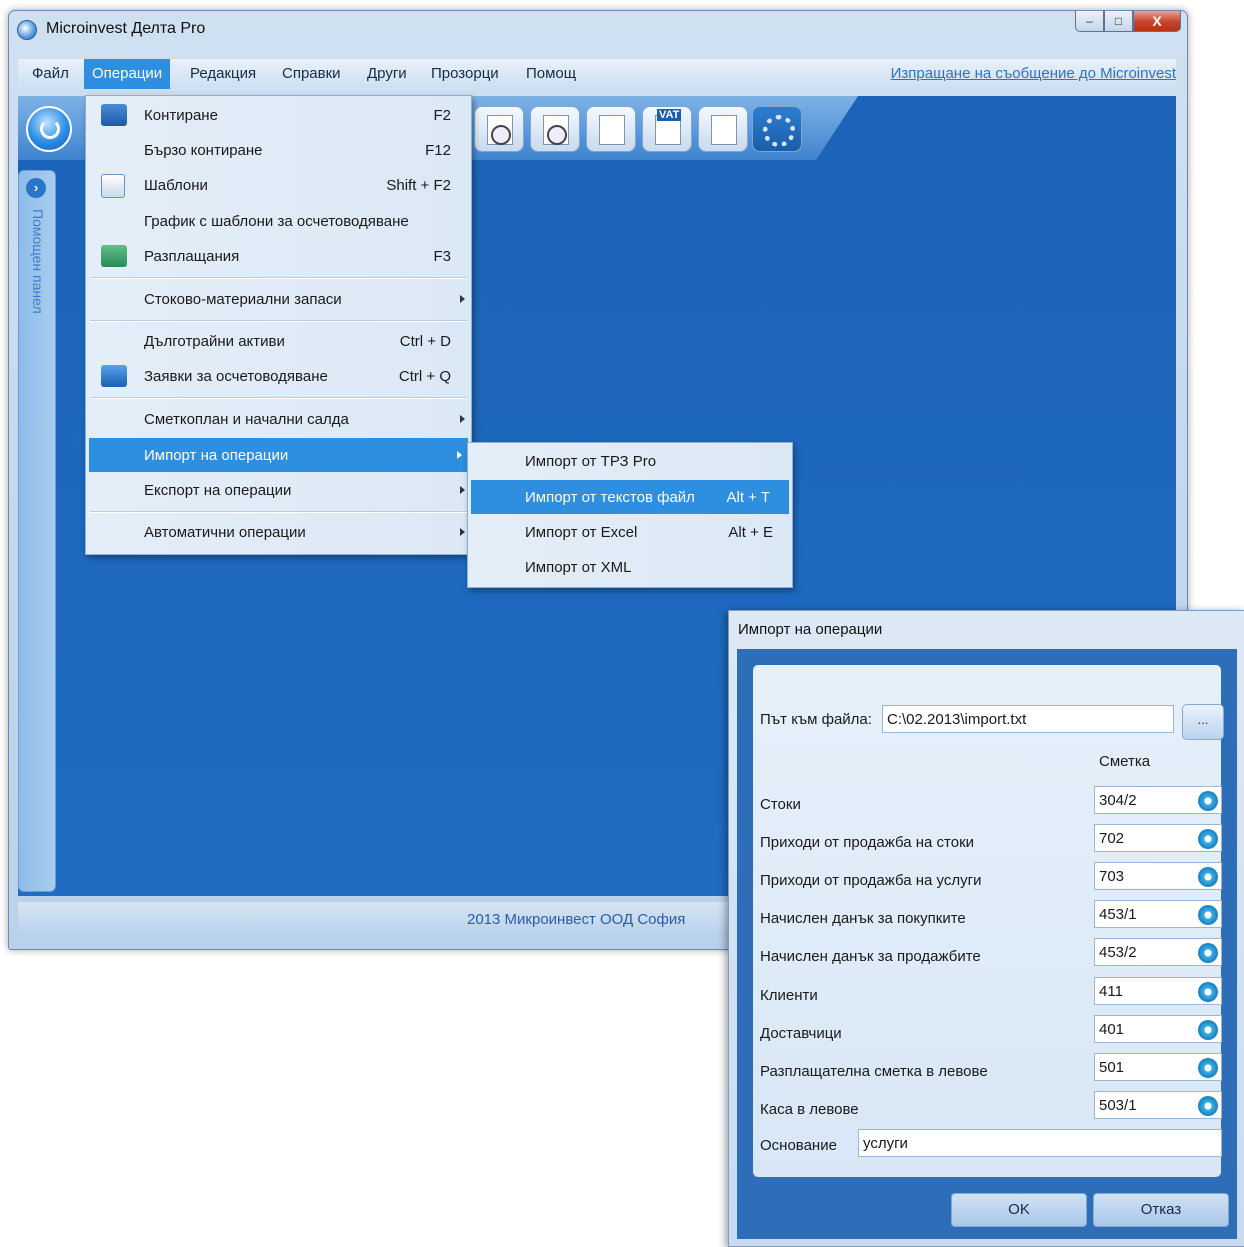 Image resolution: width=1244 pixels, height=1247 pixels. What do you see at coordinates (1158, 838) in the screenshot?
I see `account-field-sales-goods: 702` at bounding box center [1158, 838].